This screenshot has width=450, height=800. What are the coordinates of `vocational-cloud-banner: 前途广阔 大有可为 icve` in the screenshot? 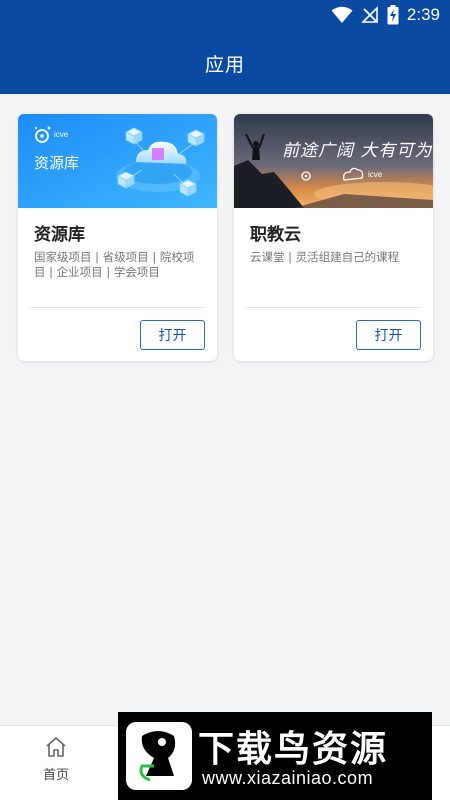 It's located at (333, 161).